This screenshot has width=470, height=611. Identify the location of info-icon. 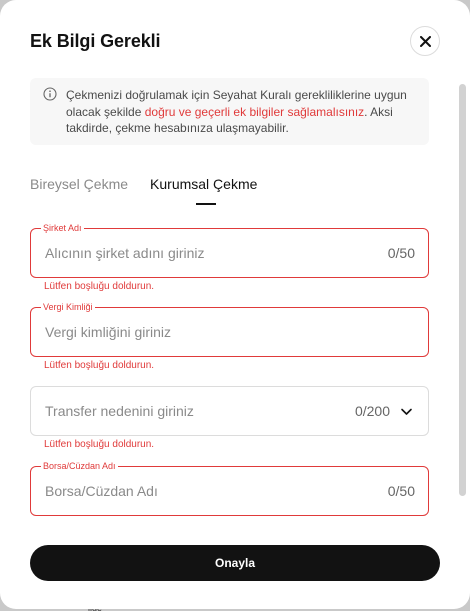
(50, 94).